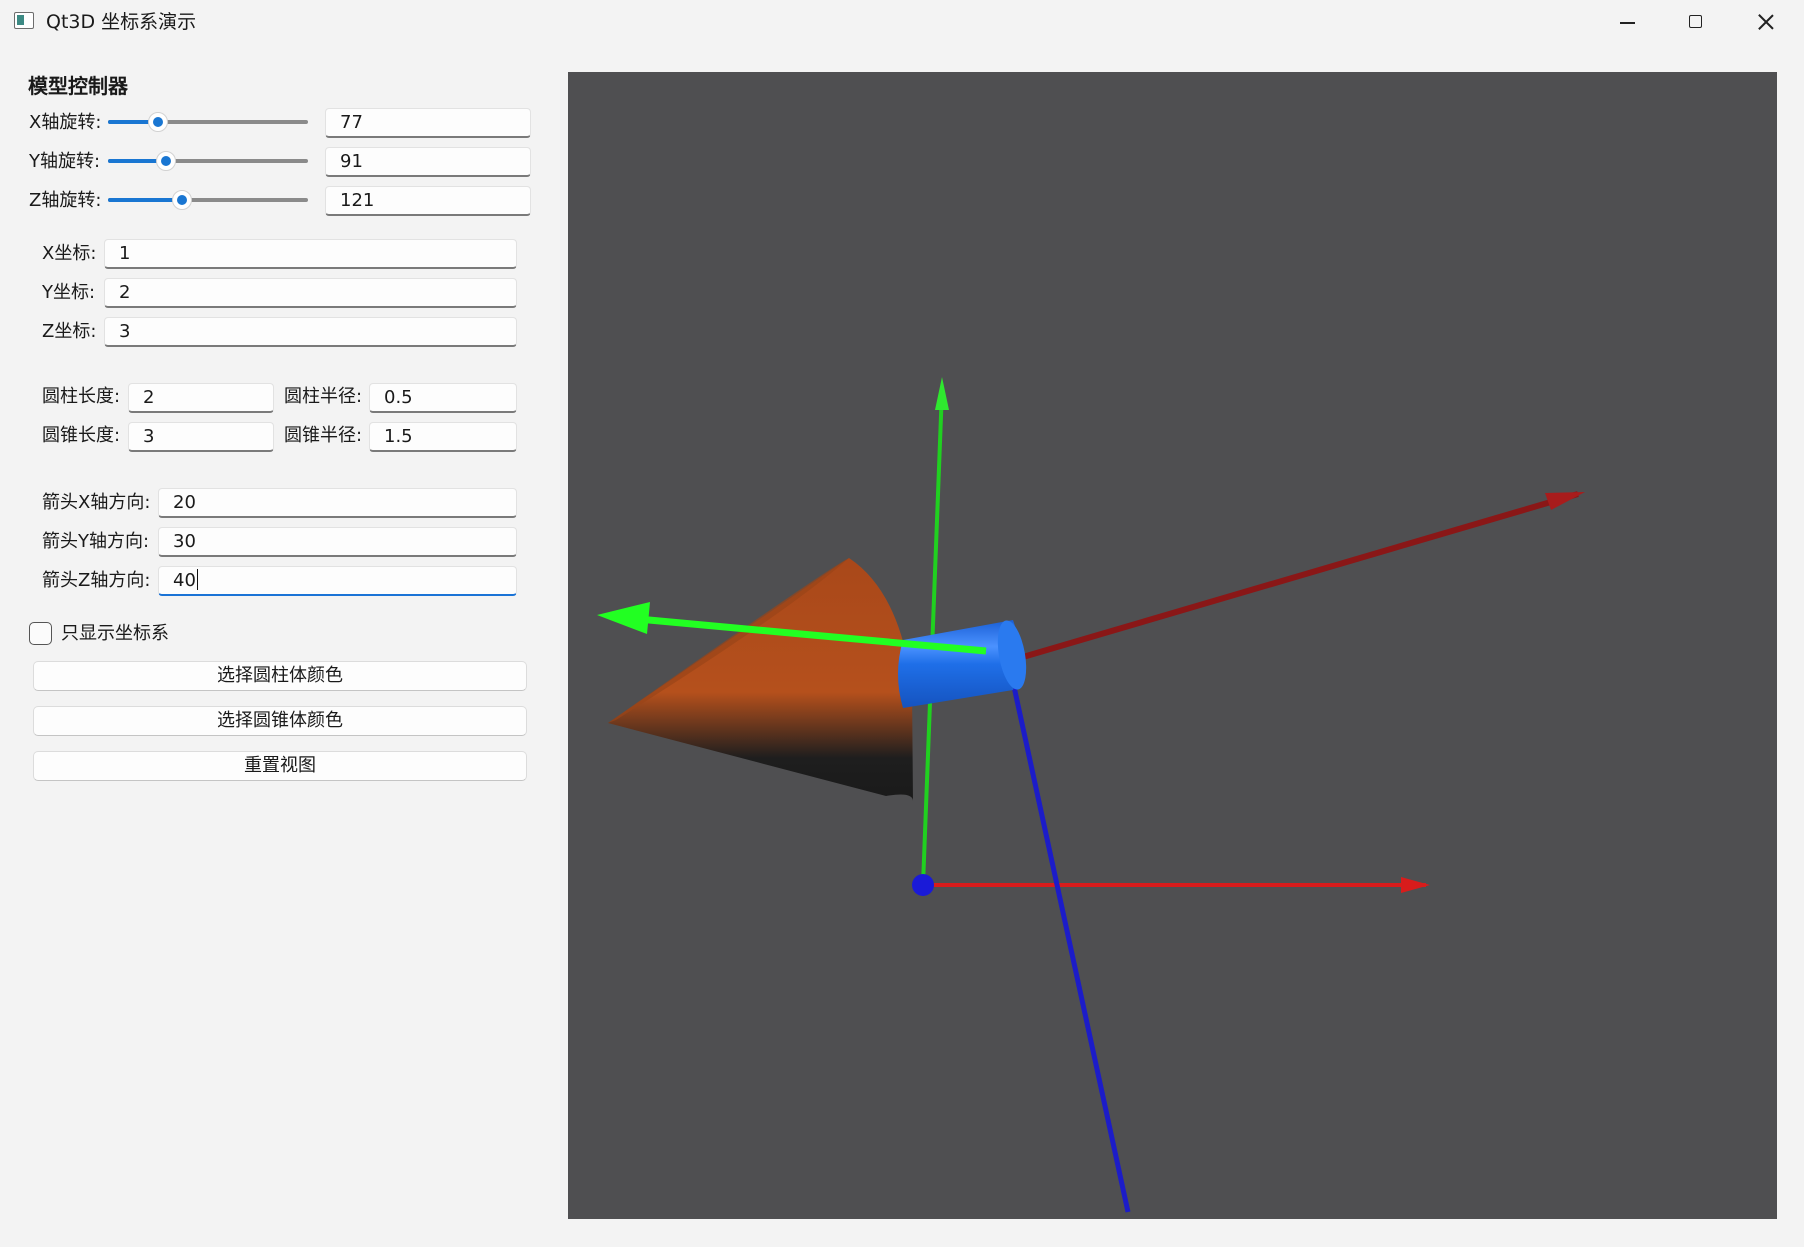 The image size is (1804, 1247). Describe the element at coordinates (323, 396) in the screenshot. I see `cylinder-radius-label: 圆柱半径:` at that location.